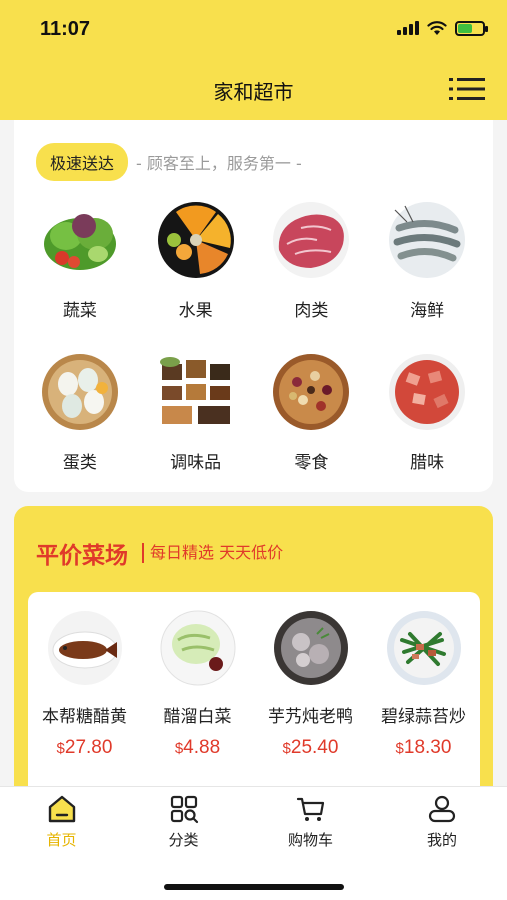 The image size is (507, 900). What do you see at coordinates (310, 809) in the screenshot?
I see `cart-icon` at bounding box center [310, 809].